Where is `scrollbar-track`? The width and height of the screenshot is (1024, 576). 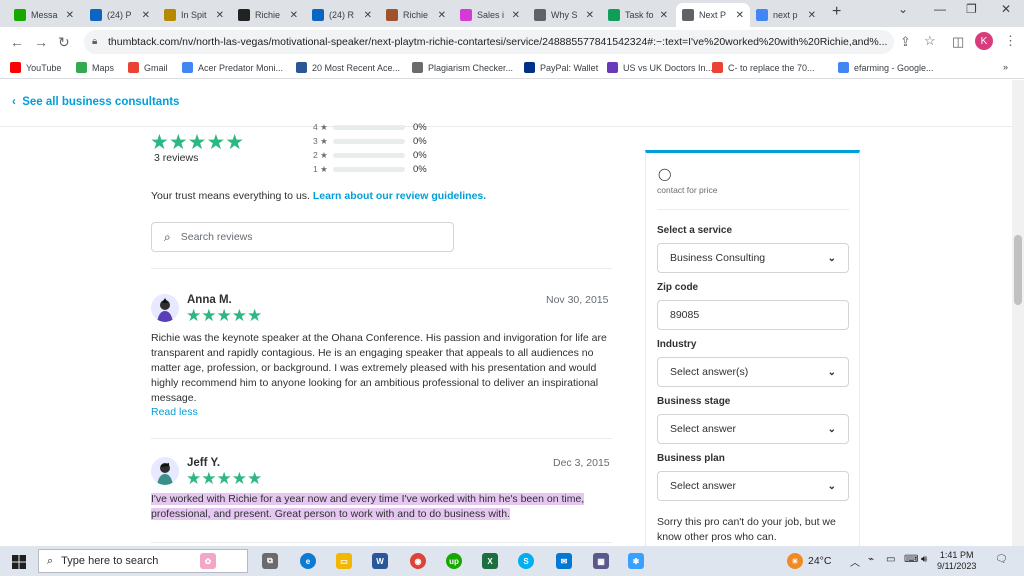 scrollbar-track is located at coordinates (1018, 313).